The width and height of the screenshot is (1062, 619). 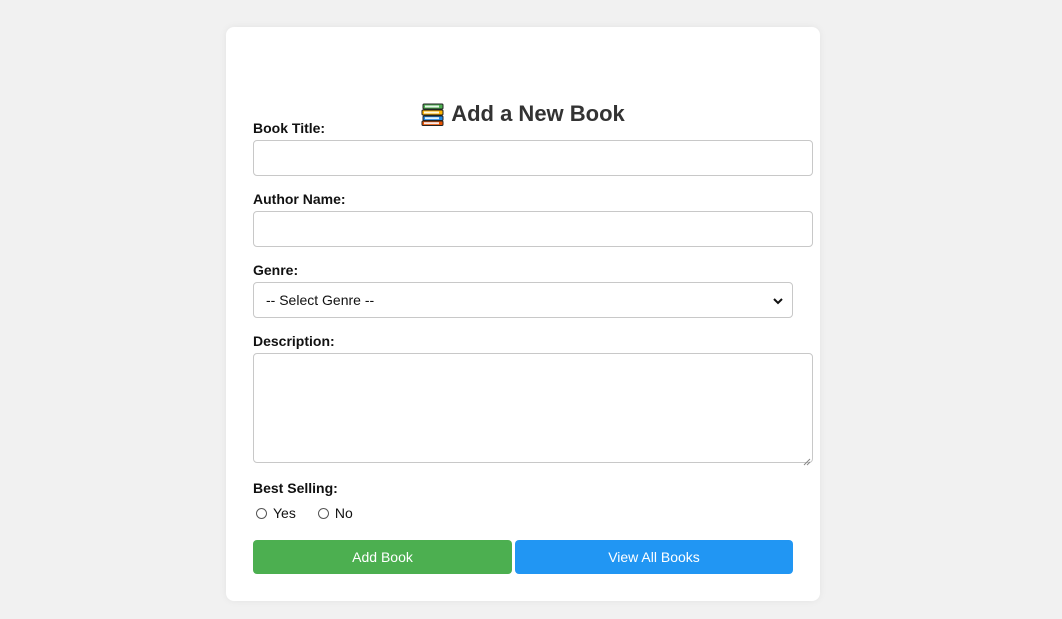 What do you see at coordinates (284, 513) in the screenshot?
I see `best-selling-yes-label: Yes` at bounding box center [284, 513].